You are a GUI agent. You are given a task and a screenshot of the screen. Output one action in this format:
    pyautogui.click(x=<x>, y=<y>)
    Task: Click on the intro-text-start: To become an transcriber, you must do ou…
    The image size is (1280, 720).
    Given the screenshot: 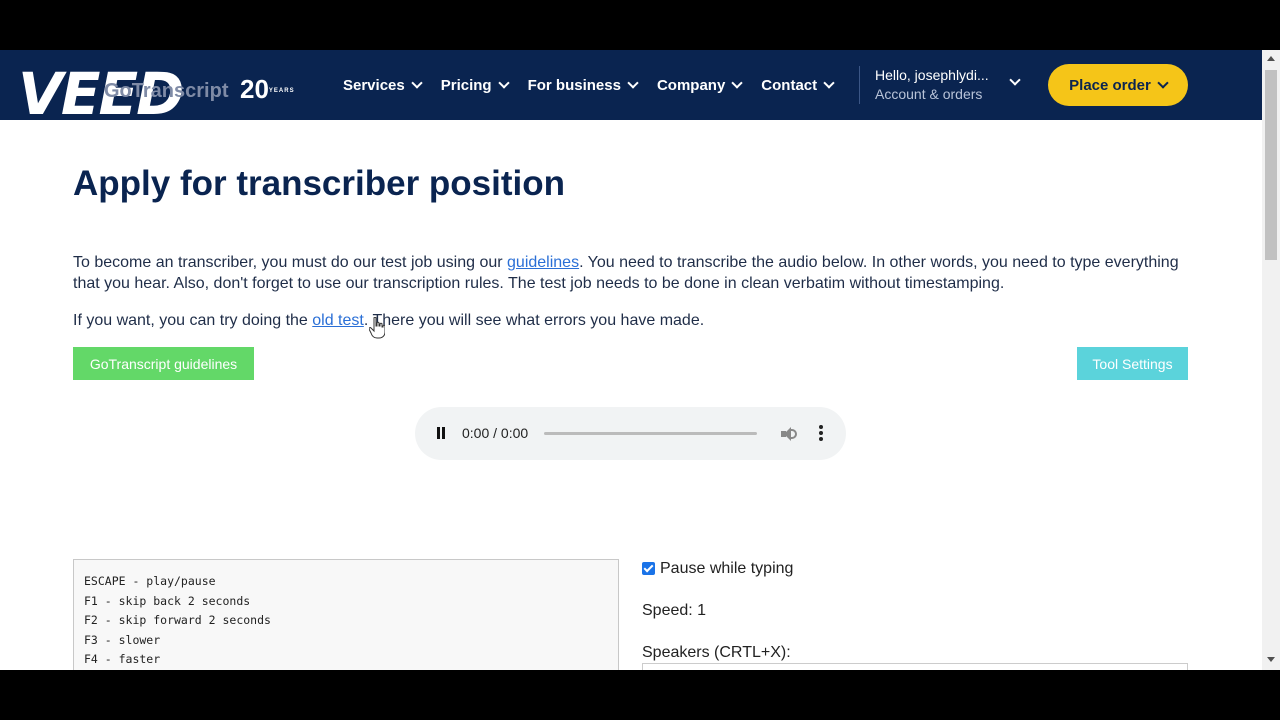 What is the action you would take?
    pyautogui.click(x=290, y=262)
    